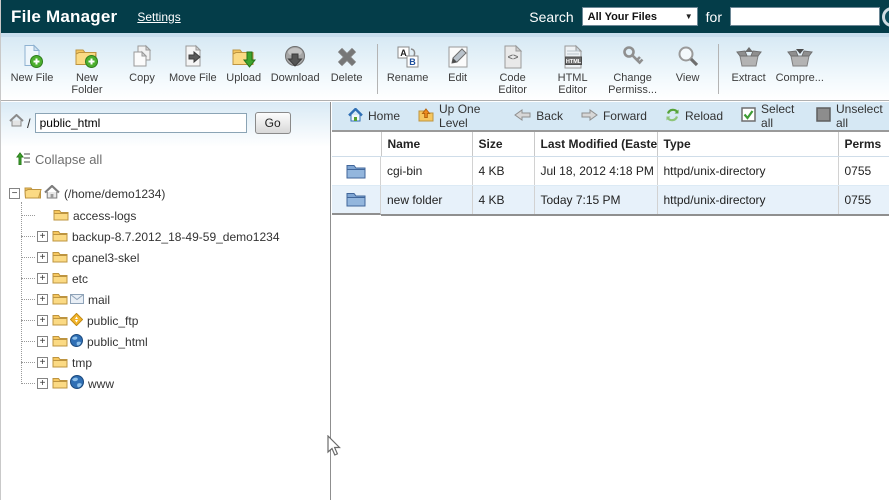  What do you see at coordinates (596, 171) in the screenshot?
I see `row-modified: Jul 18, 2012 4:18 PM` at bounding box center [596, 171].